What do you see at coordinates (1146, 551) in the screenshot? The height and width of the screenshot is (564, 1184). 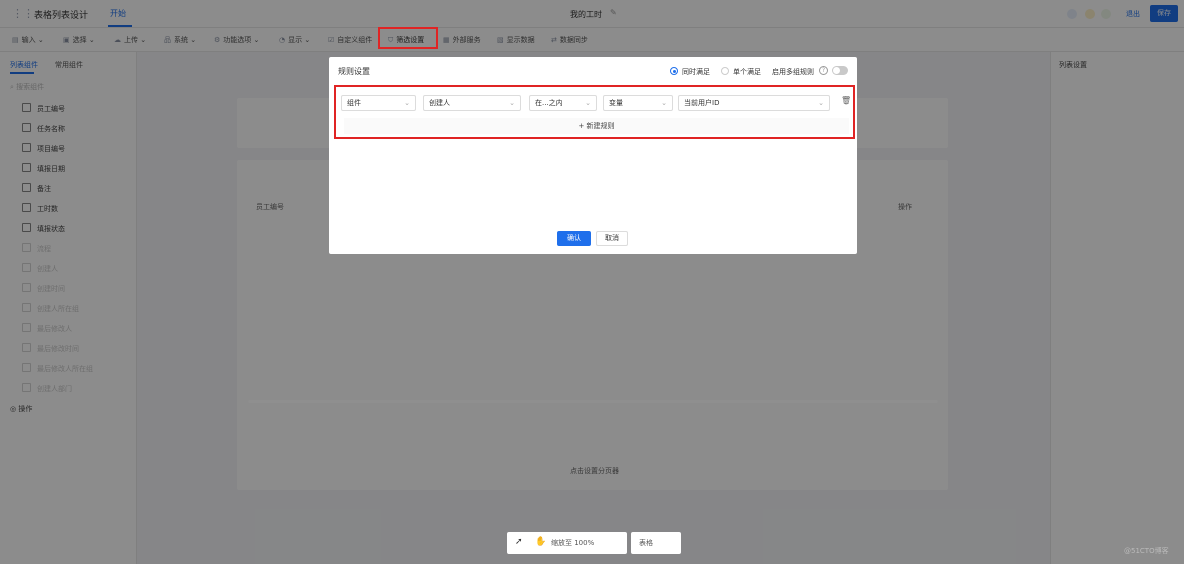 I see `watermark: @51CTO博客` at bounding box center [1146, 551].